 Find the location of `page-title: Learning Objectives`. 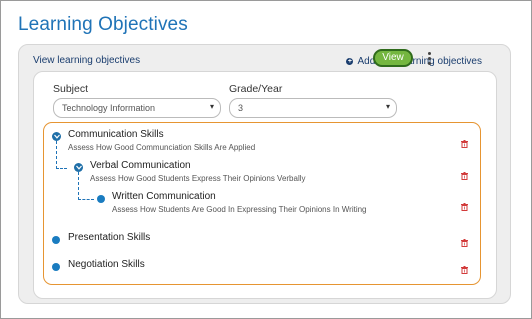

page-title: Learning Objectives is located at coordinates (103, 24).